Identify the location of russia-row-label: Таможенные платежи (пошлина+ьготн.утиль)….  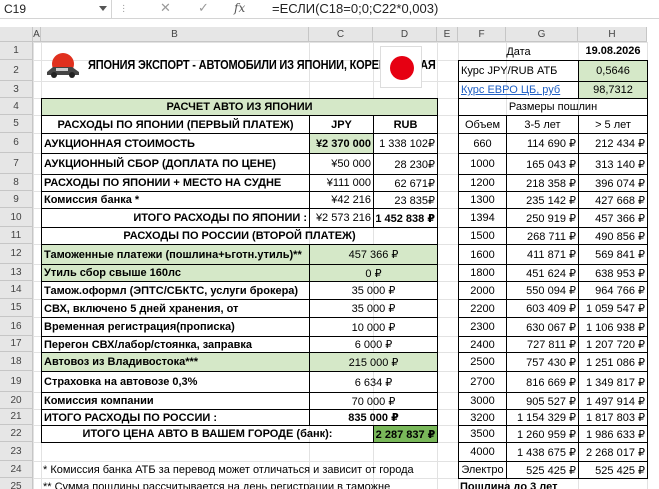
(175, 254).